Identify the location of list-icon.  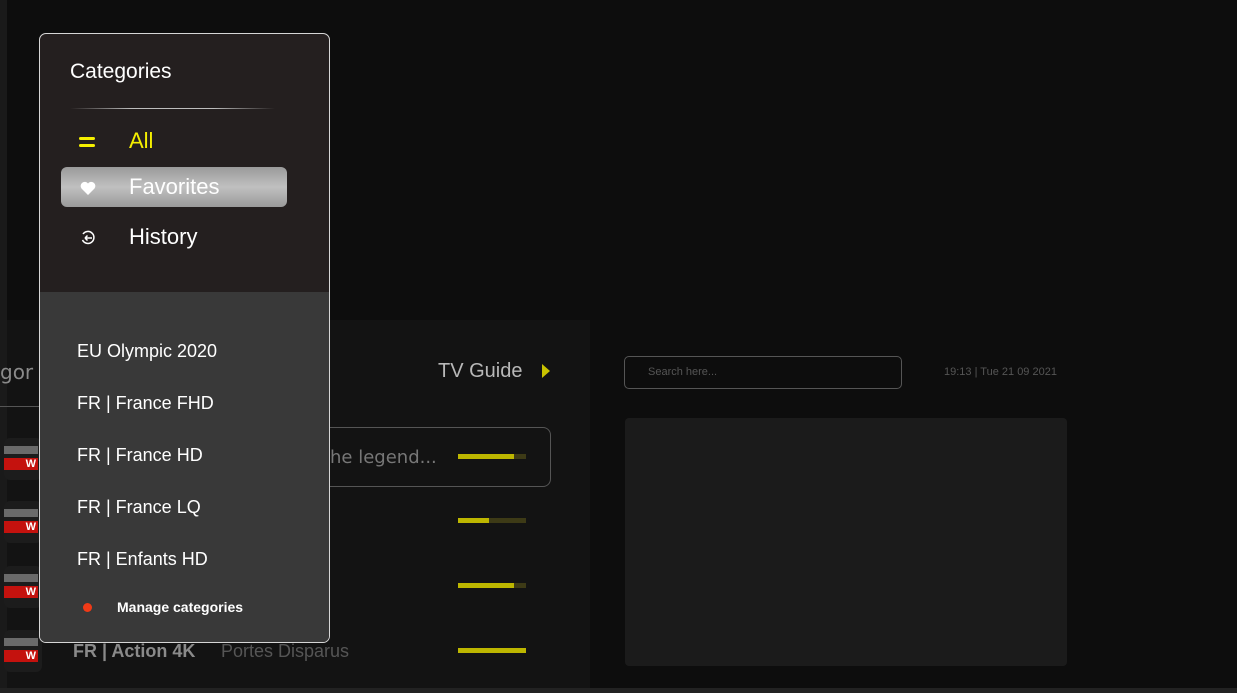
(88, 142).